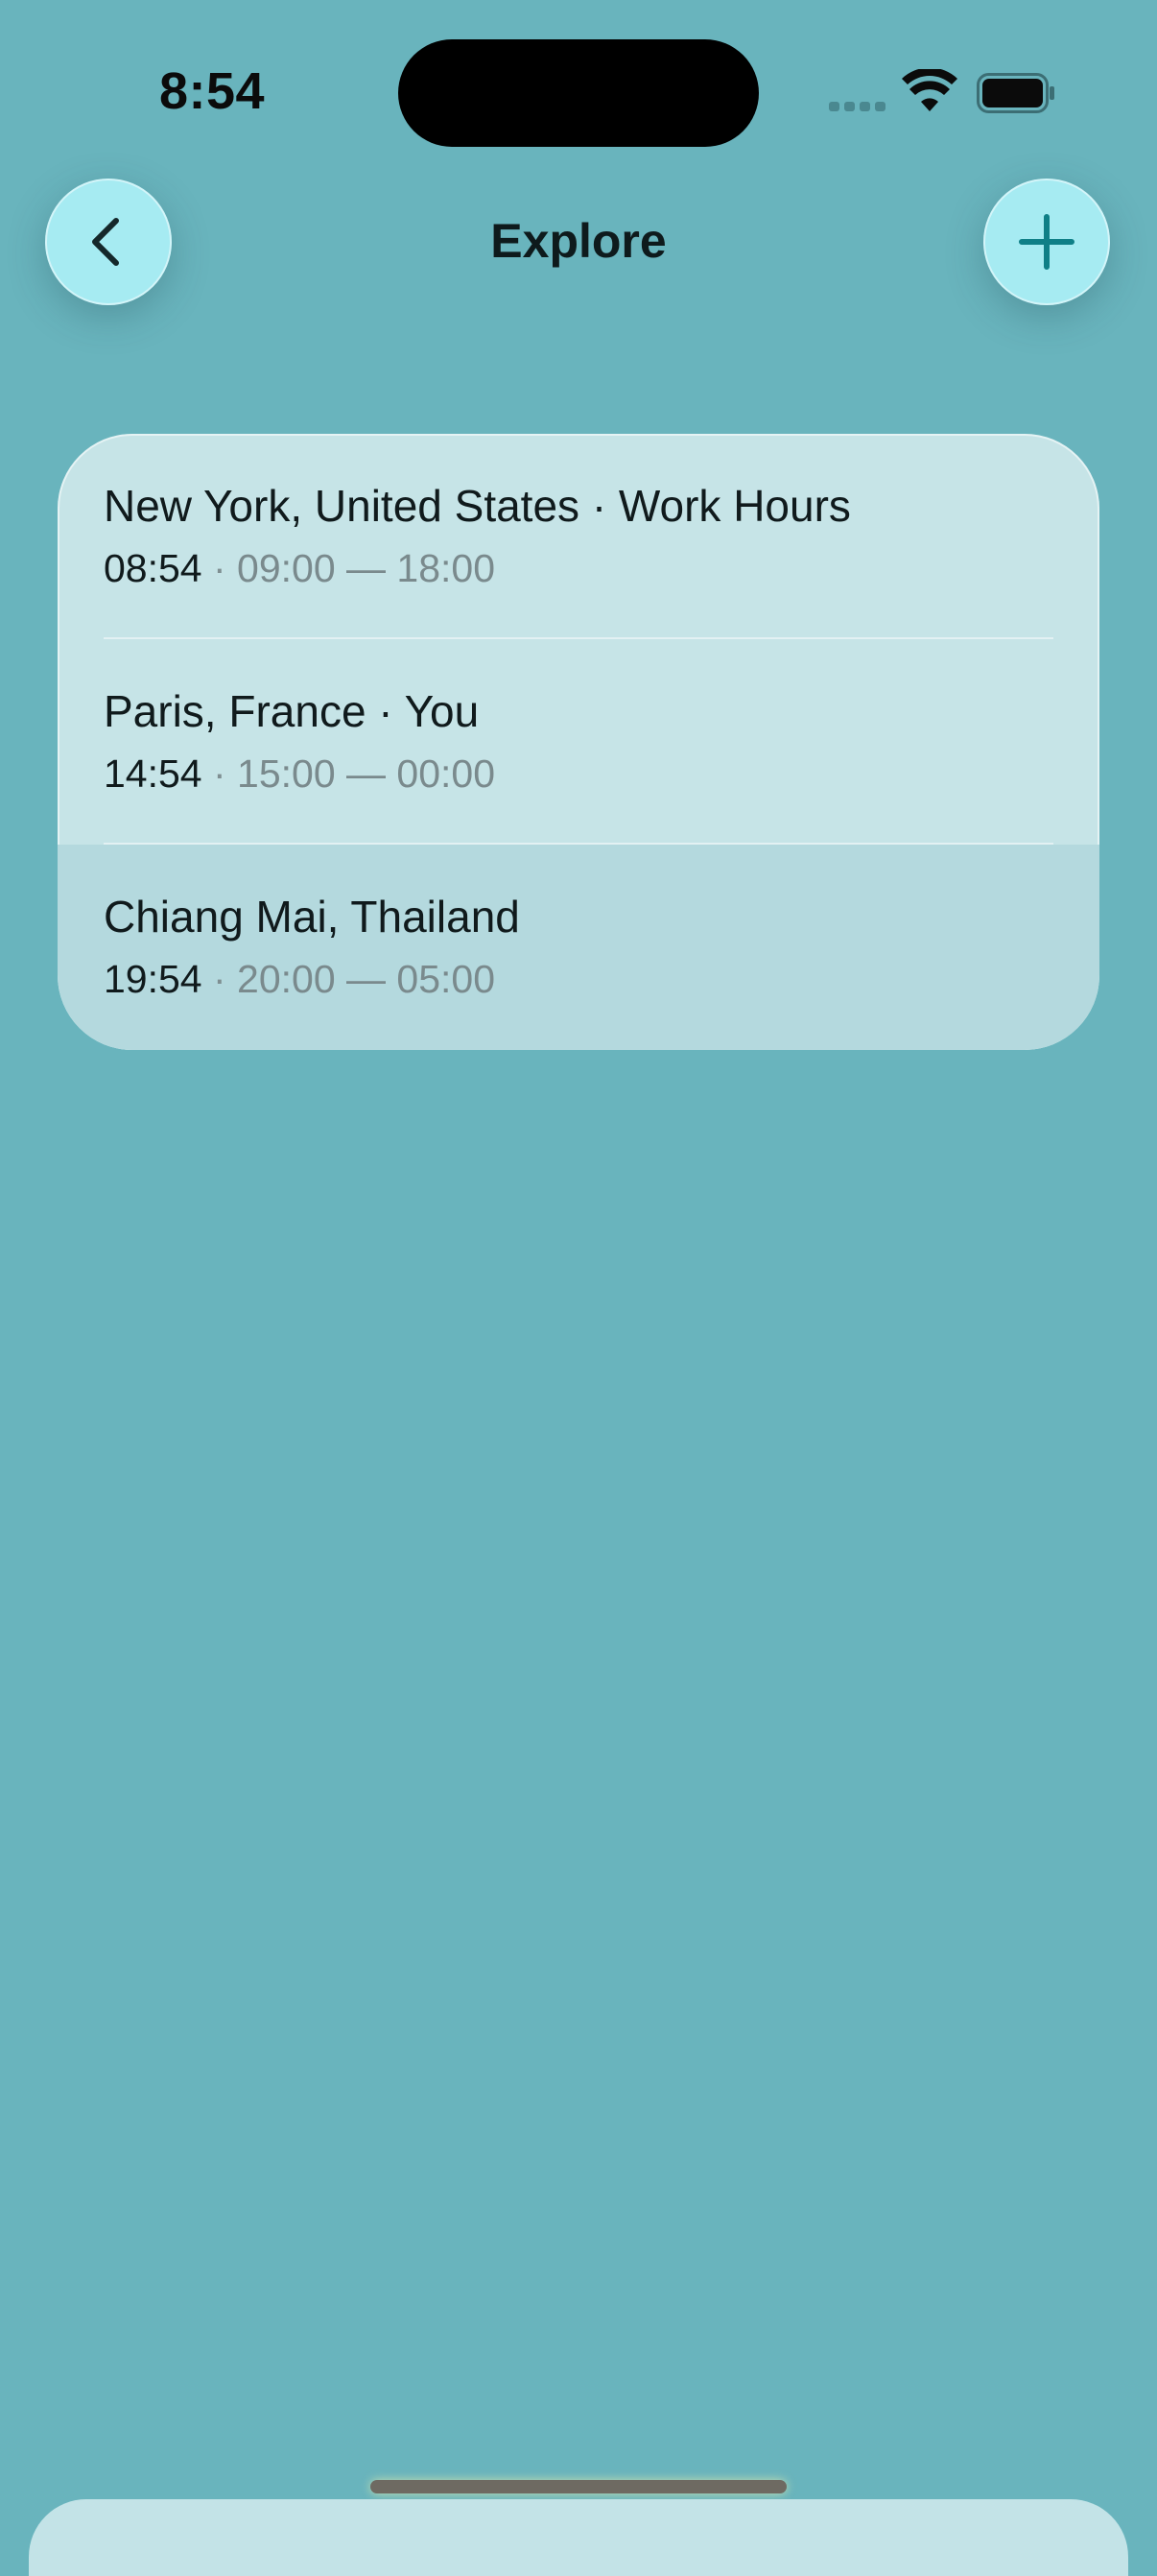  Describe the element at coordinates (153, 568) in the screenshot. I see `current-time: 08:54` at that location.